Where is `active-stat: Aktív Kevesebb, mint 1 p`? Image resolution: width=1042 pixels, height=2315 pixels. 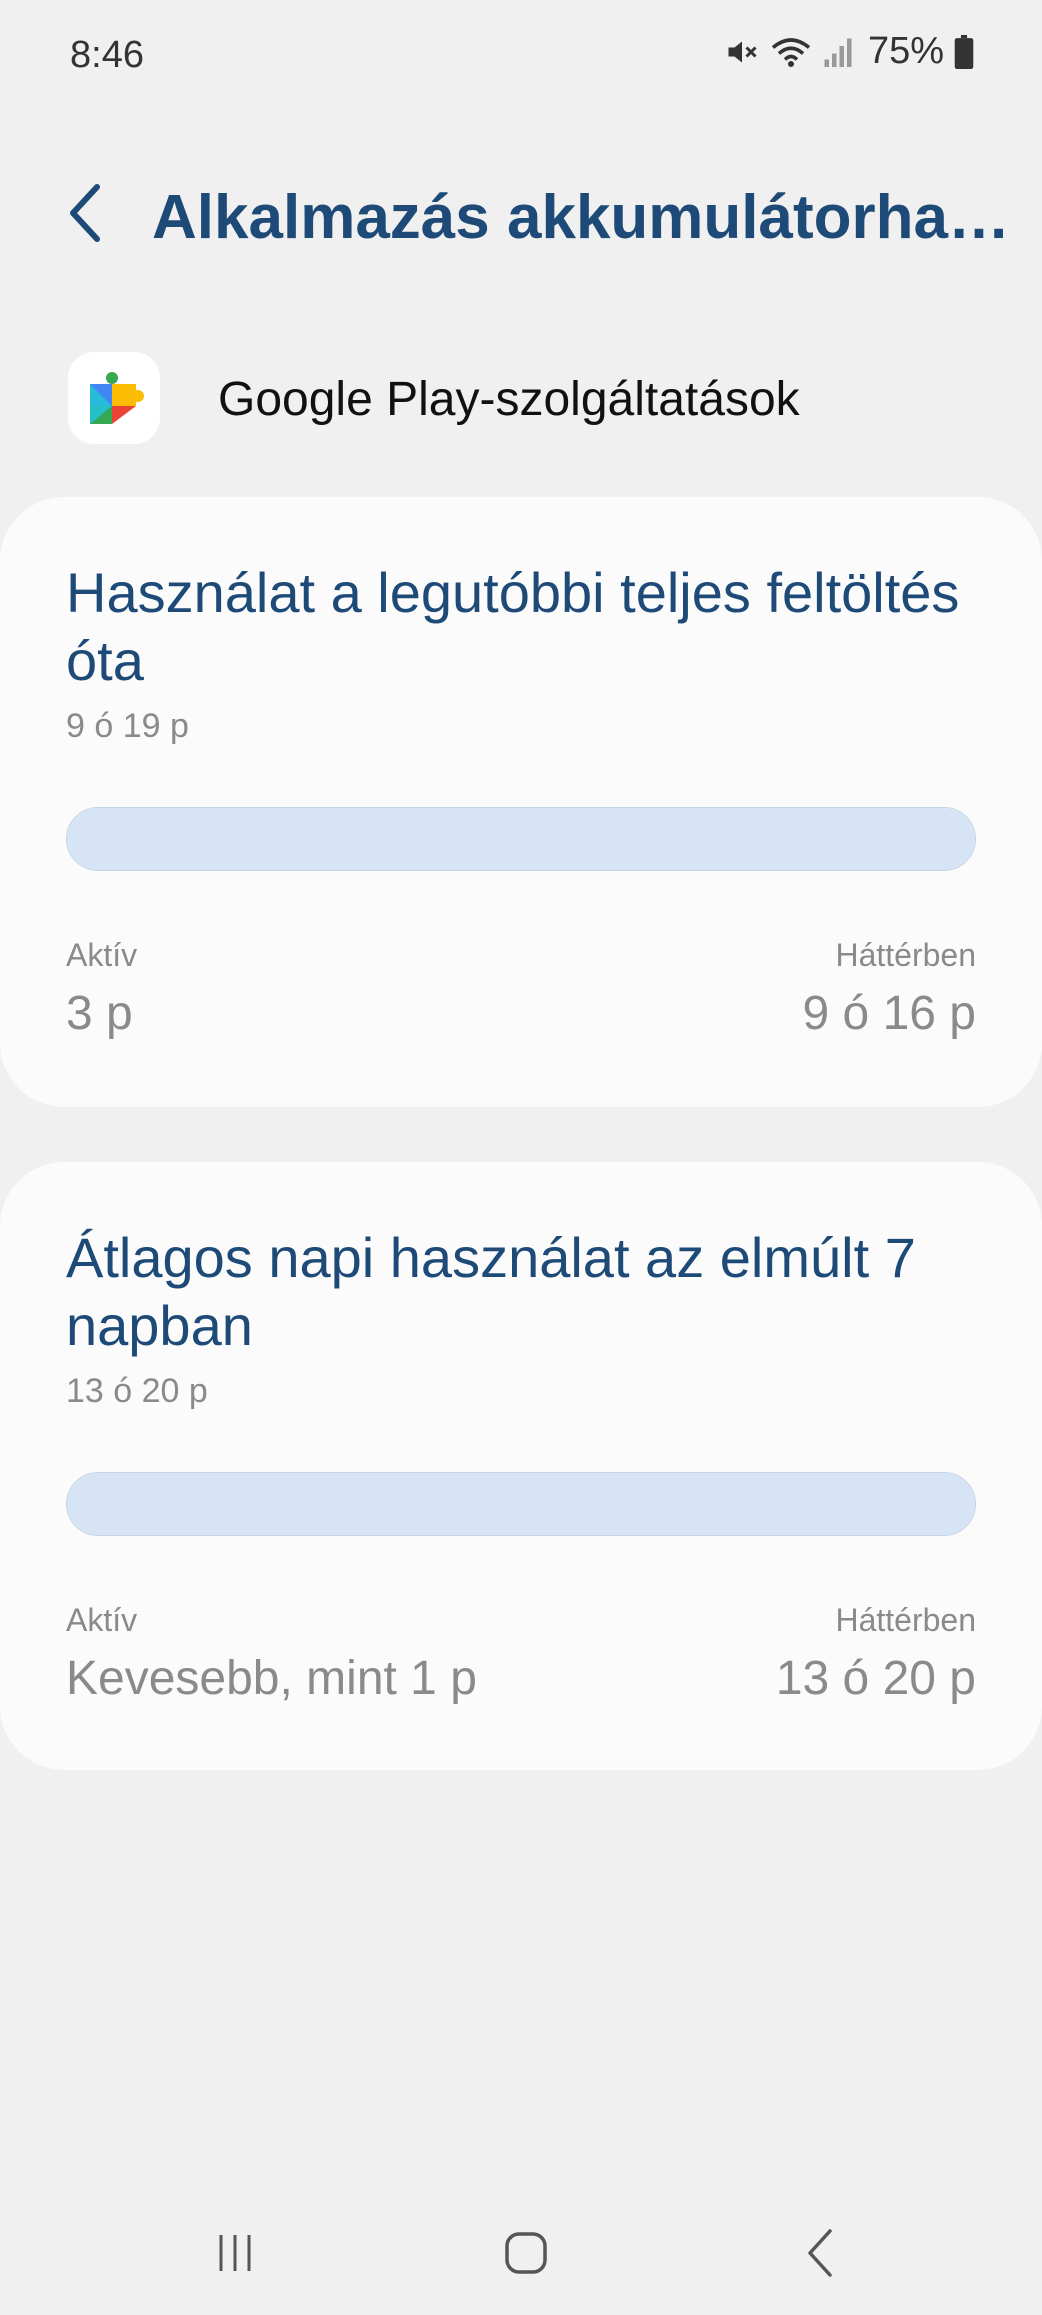 active-stat: Aktív Kevesebb, mint 1 p is located at coordinates (271, 1654).